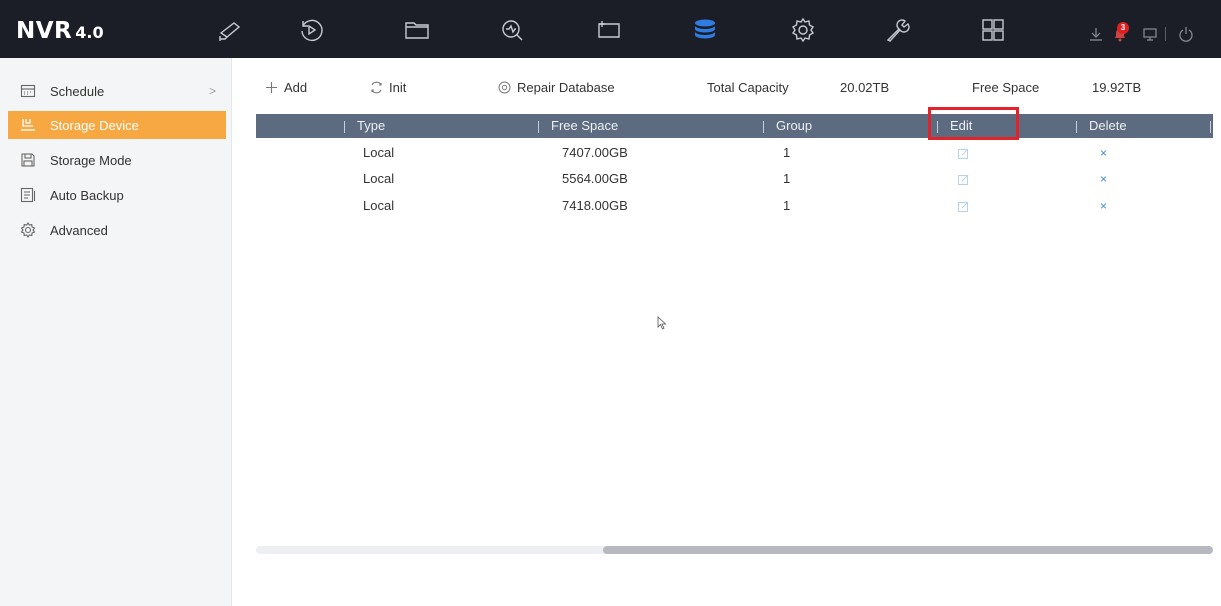 The height and width of the screenshot is (606, 1221). What do you see at coordinates (908, 550) in the screenshot?
I see `horizontal-scrollbar-thumb` at bounding box center [908, 550].